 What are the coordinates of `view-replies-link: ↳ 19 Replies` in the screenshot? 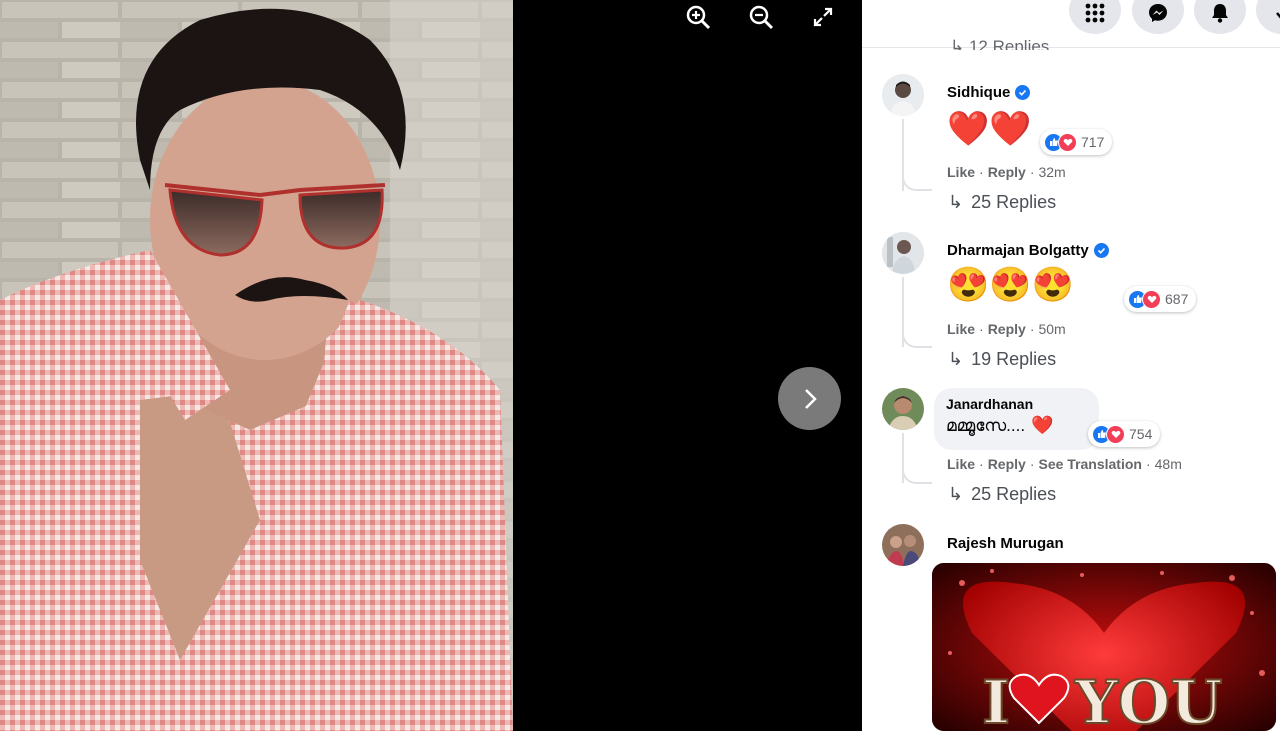 It's located at (1002, 359).